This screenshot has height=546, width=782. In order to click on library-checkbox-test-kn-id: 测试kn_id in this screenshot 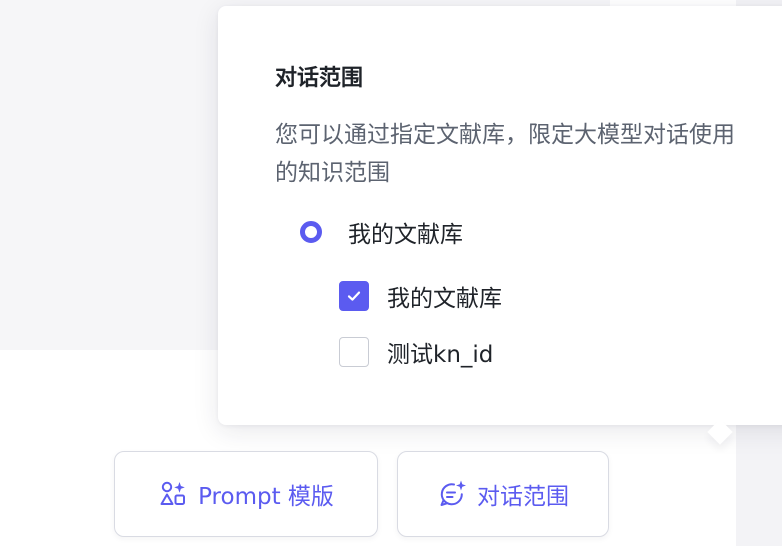, I will do `click(416, 352)`.